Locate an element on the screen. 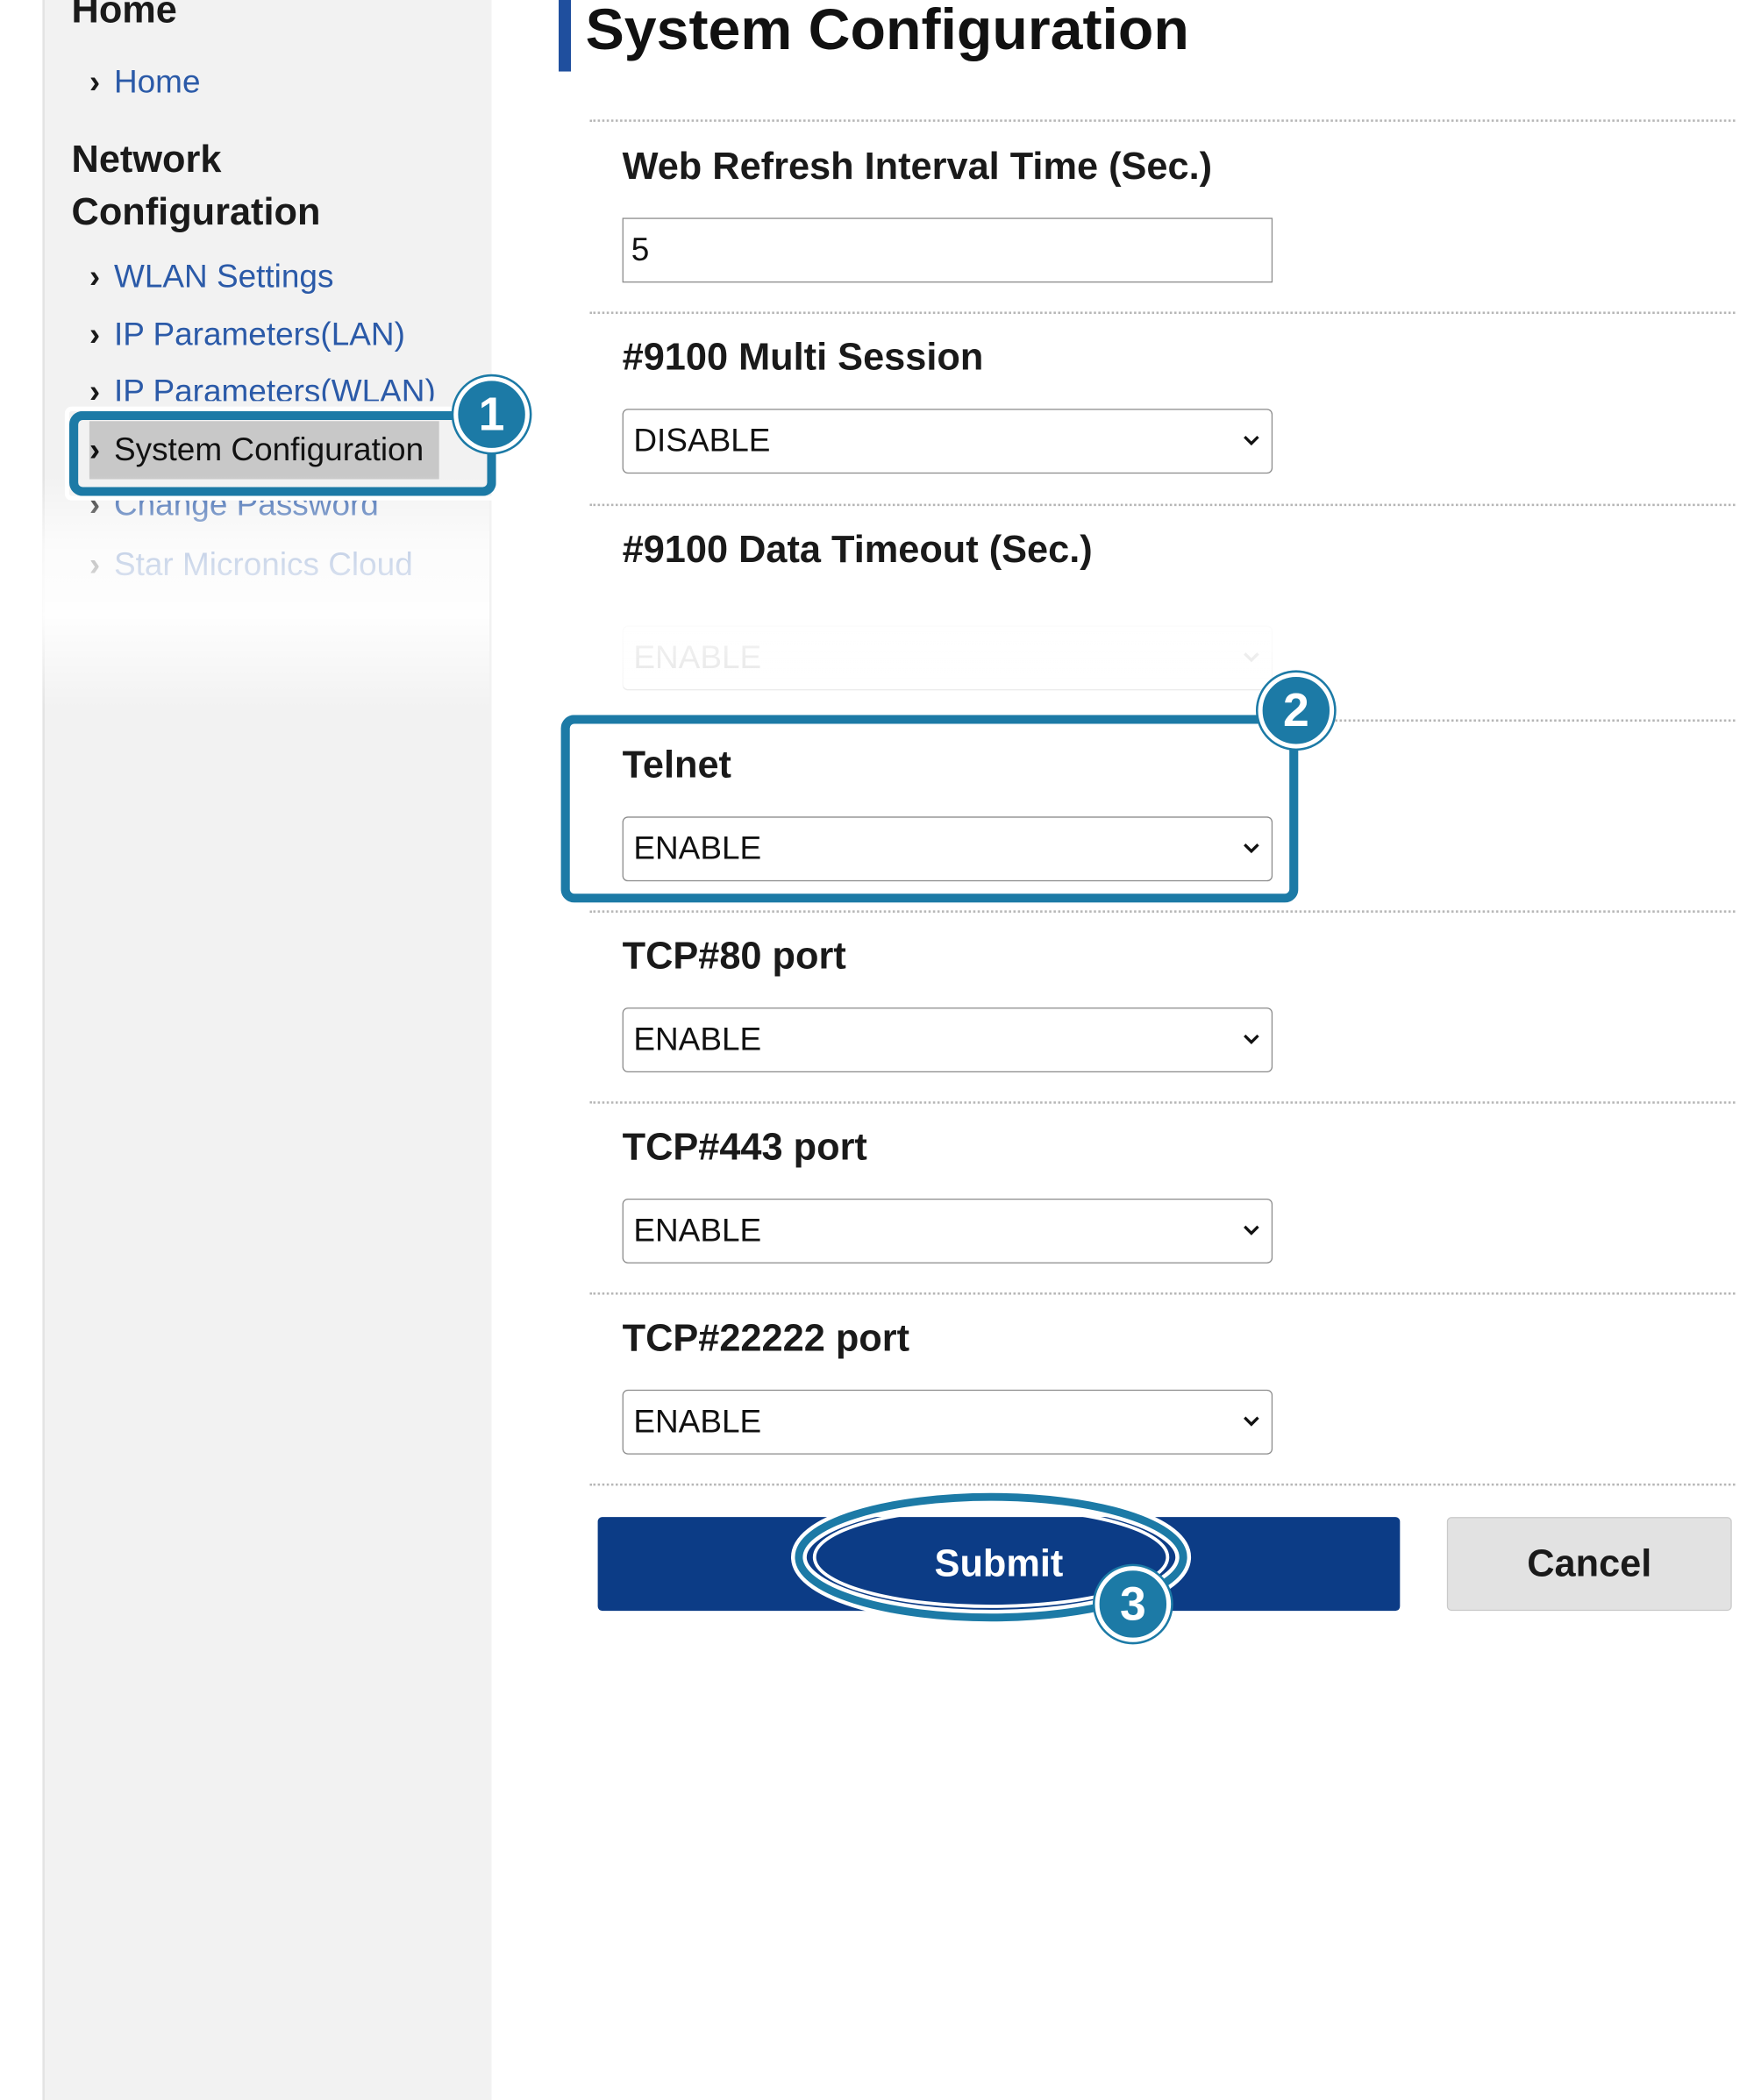 This screenshot has height=2100, width=1754. sidebar-item-inner: › Change Password is located at coordinates (234, 513).